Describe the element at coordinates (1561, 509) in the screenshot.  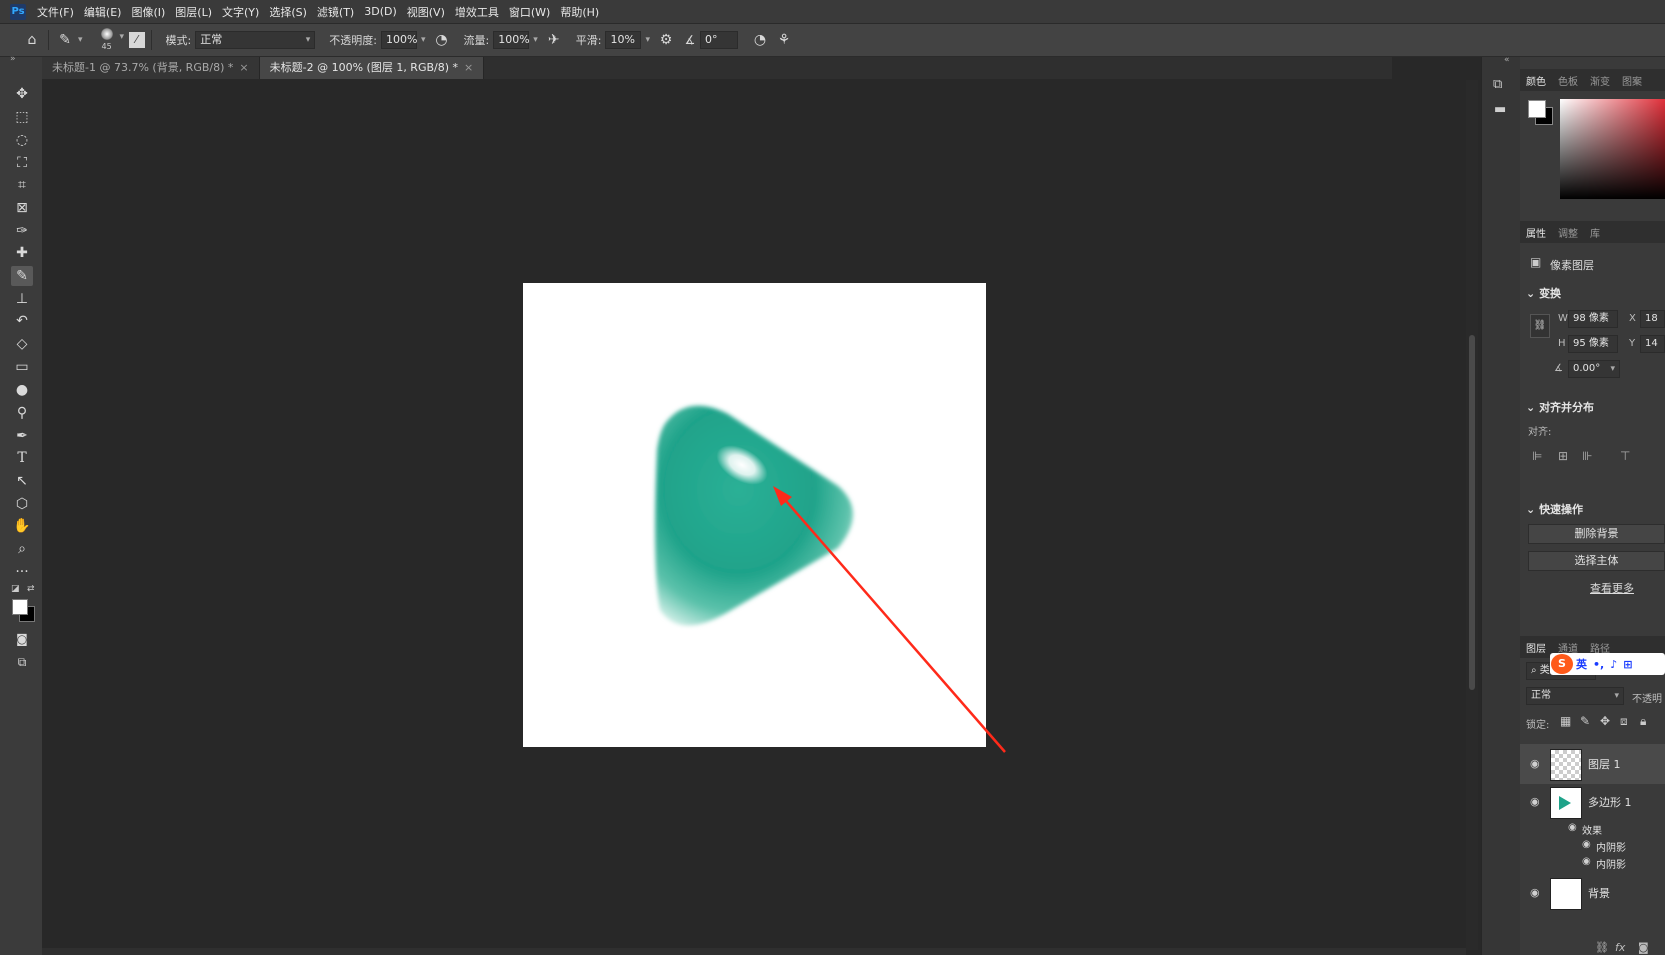
I see `quick-actions-title: 快速操作` at that location.